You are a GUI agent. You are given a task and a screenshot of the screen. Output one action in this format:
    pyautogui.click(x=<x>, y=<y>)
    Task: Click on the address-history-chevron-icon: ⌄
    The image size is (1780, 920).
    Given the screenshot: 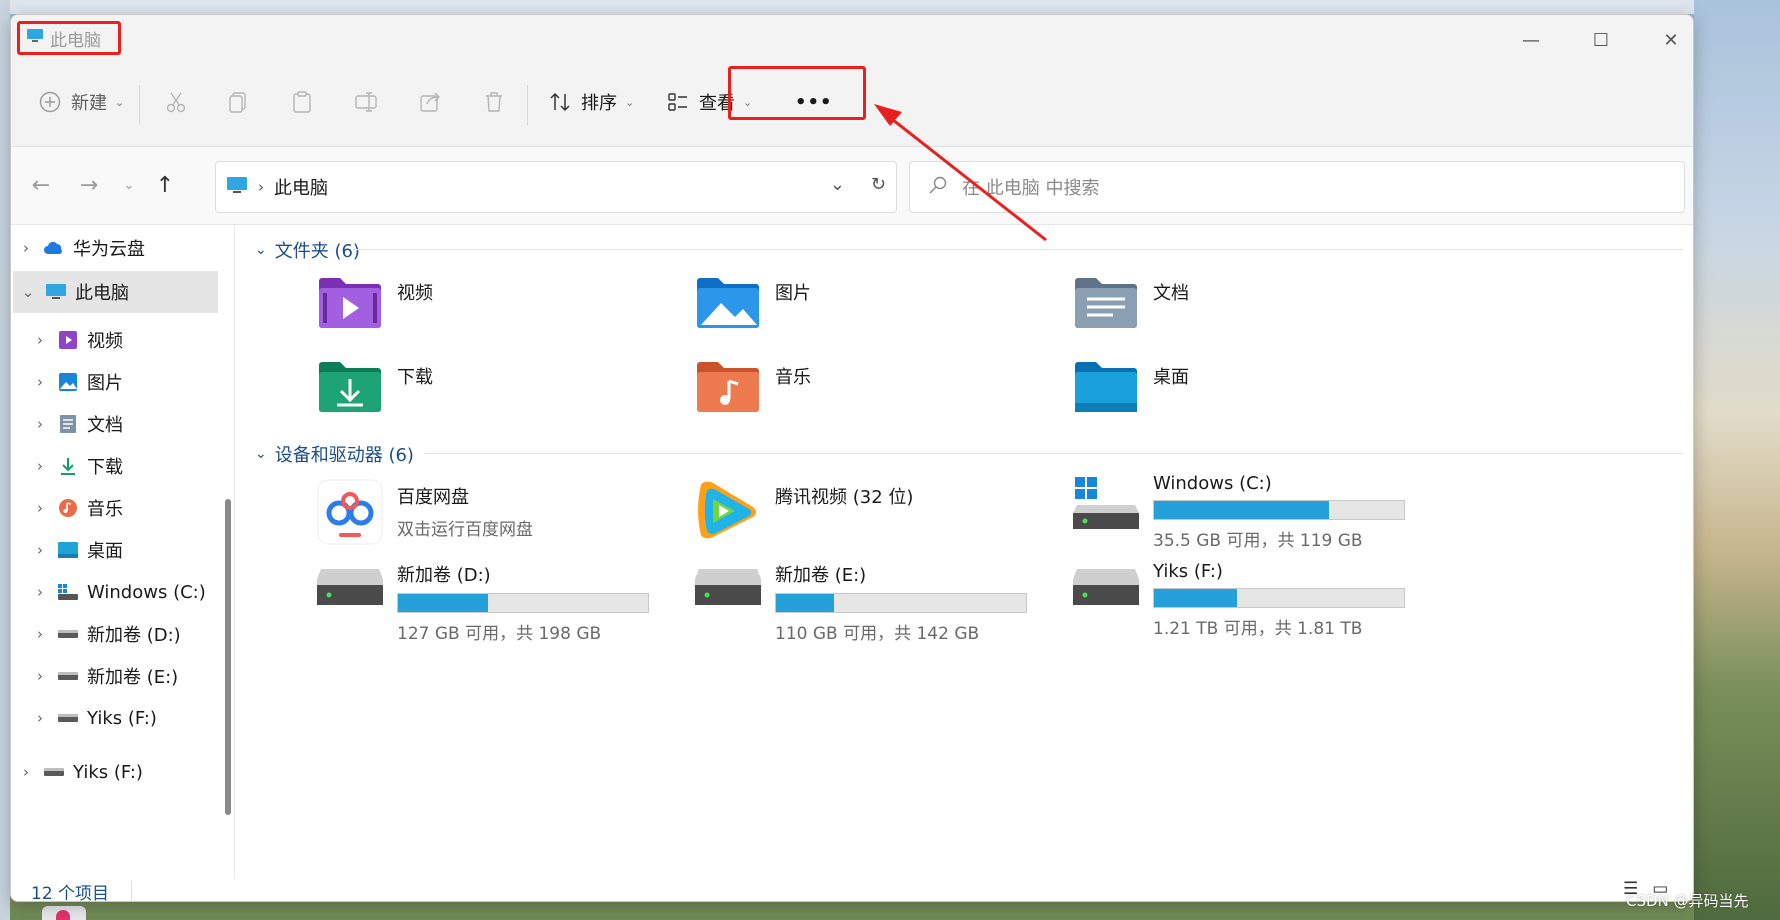 What is the action you would take?
    pyautogui.click(x=837, y=184)
    